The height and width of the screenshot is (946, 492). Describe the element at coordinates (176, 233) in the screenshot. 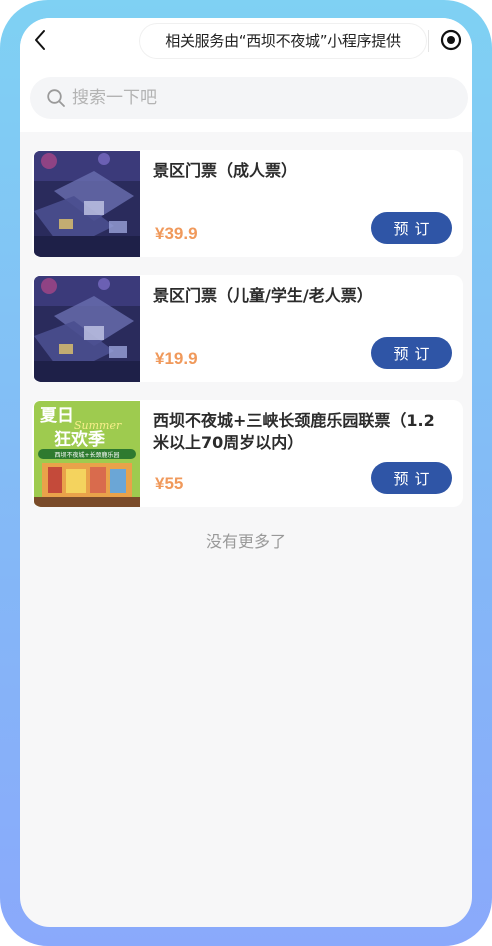

I see `ticket-price: ¥39.9` at that location.